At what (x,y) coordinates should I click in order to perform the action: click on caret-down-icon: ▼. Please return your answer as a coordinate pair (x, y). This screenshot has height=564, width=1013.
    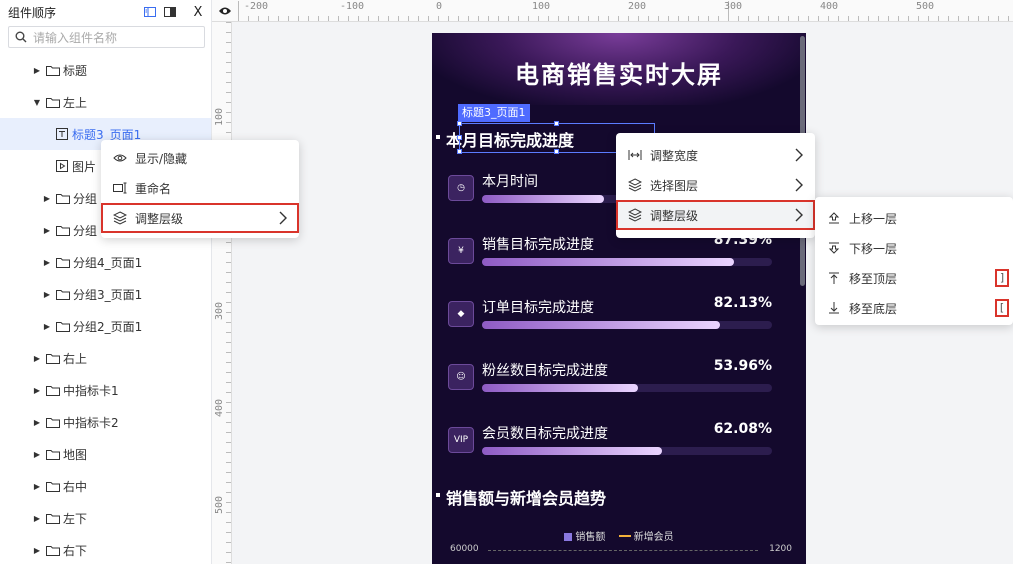
    Looking at the image, I should click on (37, 102).